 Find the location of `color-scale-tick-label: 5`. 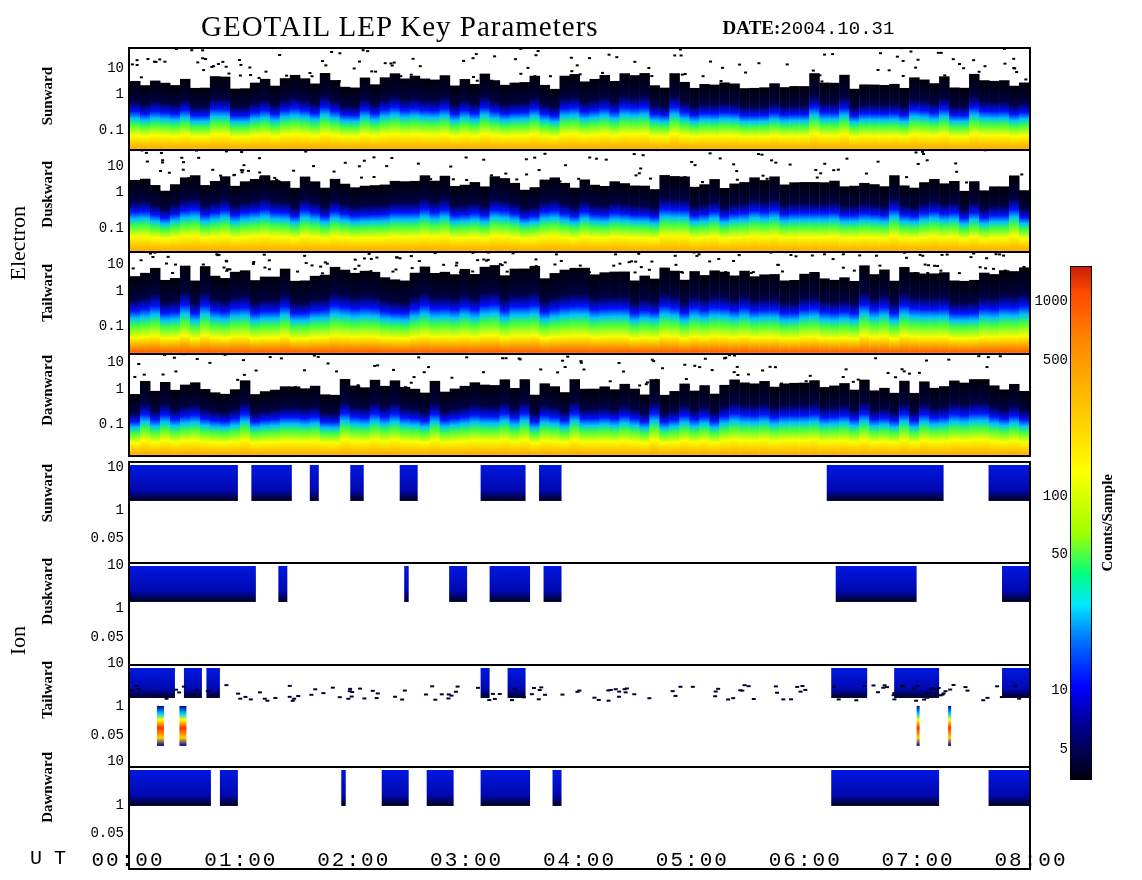

color-scale-tick-label: 5 is located at coordinates (1063, 749).